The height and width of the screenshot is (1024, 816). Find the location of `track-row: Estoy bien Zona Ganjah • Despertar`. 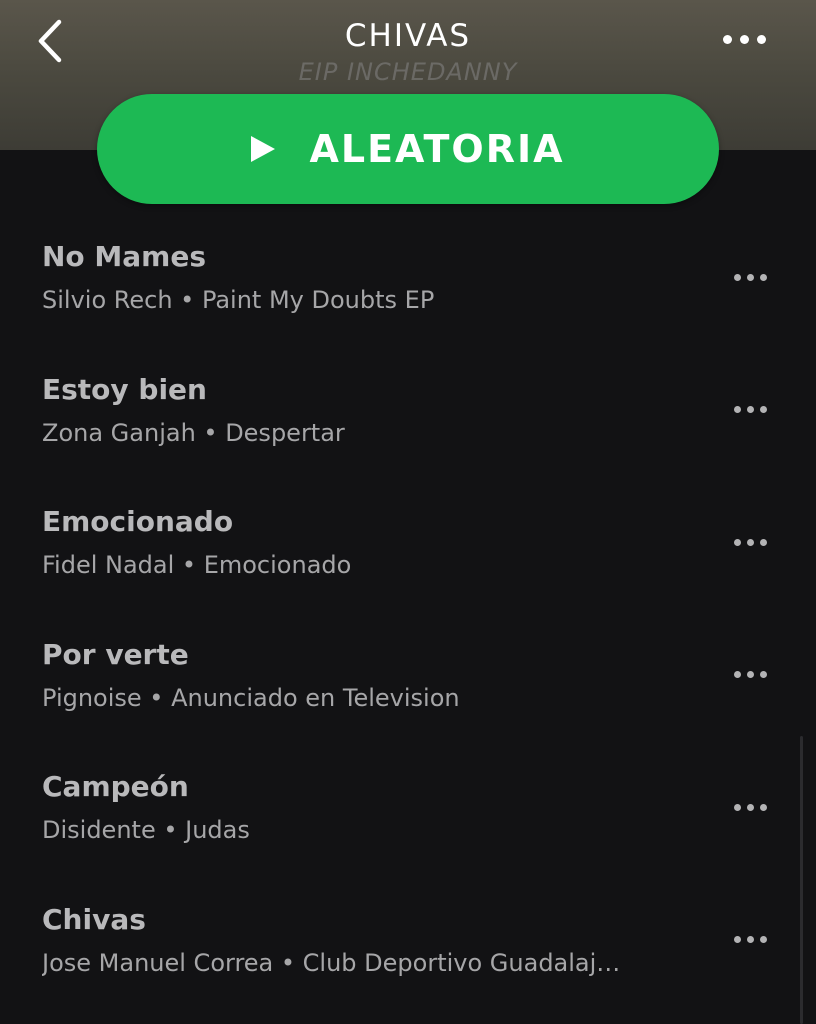

track-row: Estoy bien Zona Ganjah • Despertar is located at coordinates (408, 433).